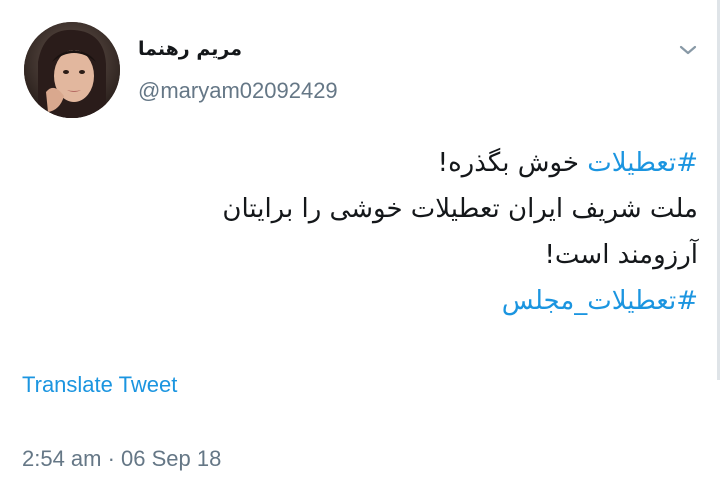 The image size is (720, 488). I want to click on chevron-down-icon, so click(688, 50).